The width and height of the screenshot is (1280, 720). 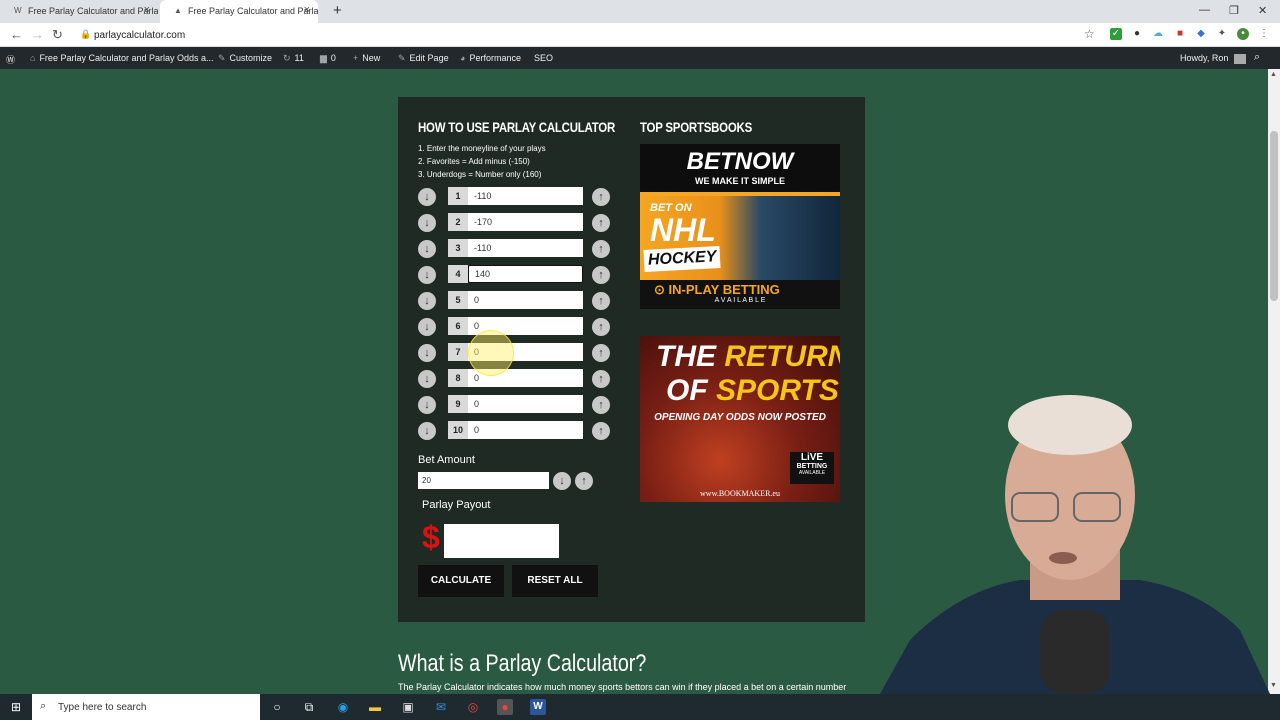 I want to click on browser-tab-active: ▲ Free Parlay Calculator and Parlay ×, so click(x=239, y=11).